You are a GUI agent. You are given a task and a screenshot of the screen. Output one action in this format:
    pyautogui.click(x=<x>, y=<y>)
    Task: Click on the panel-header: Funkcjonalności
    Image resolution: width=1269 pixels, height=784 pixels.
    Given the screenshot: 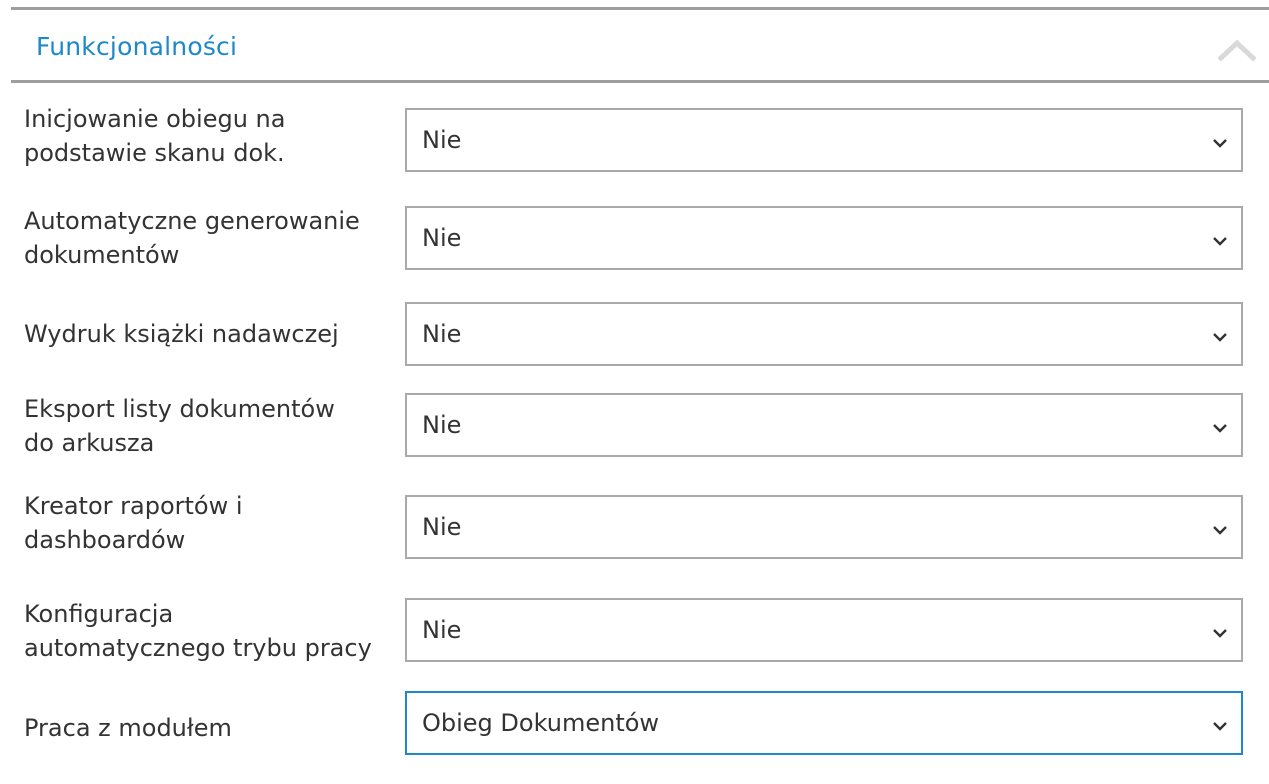 What is the action you would take?
    pyautogui.click(x=640, y=46)
    